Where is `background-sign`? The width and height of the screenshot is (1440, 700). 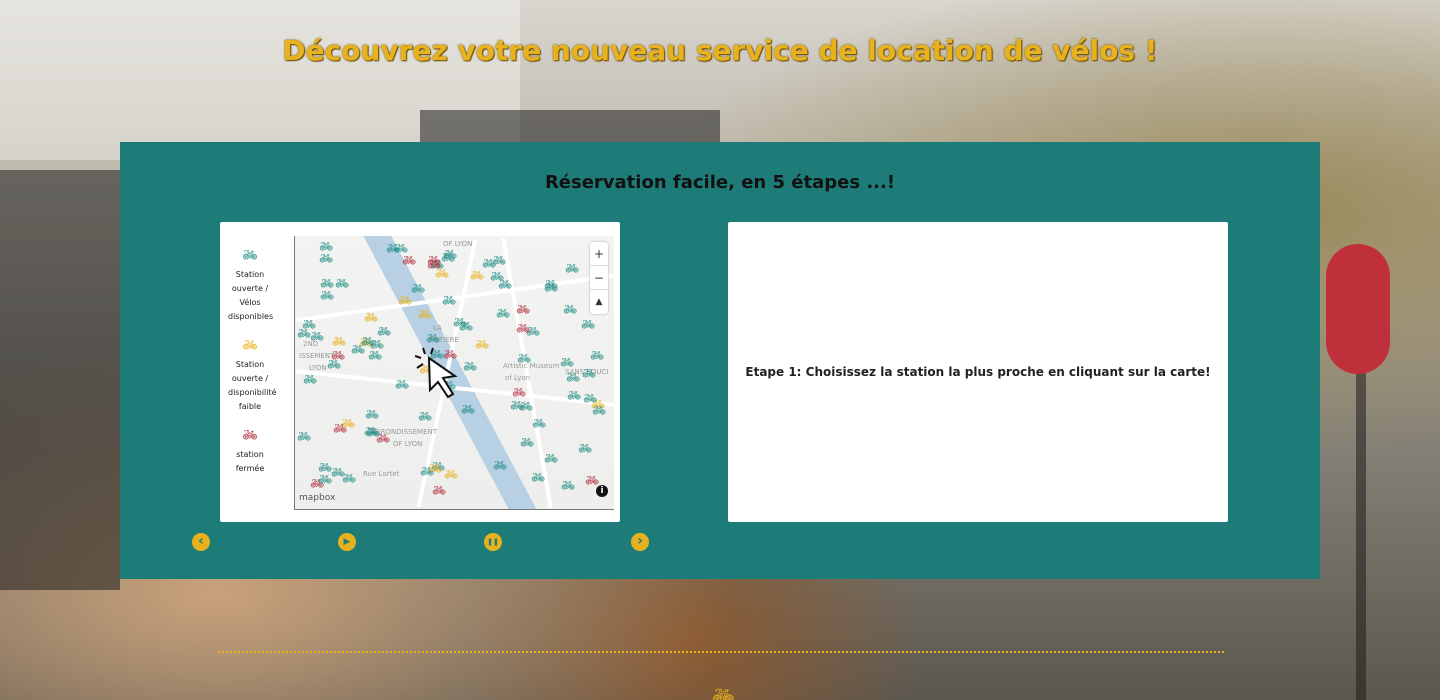 background-sign is located at coordinates (1358, 309).